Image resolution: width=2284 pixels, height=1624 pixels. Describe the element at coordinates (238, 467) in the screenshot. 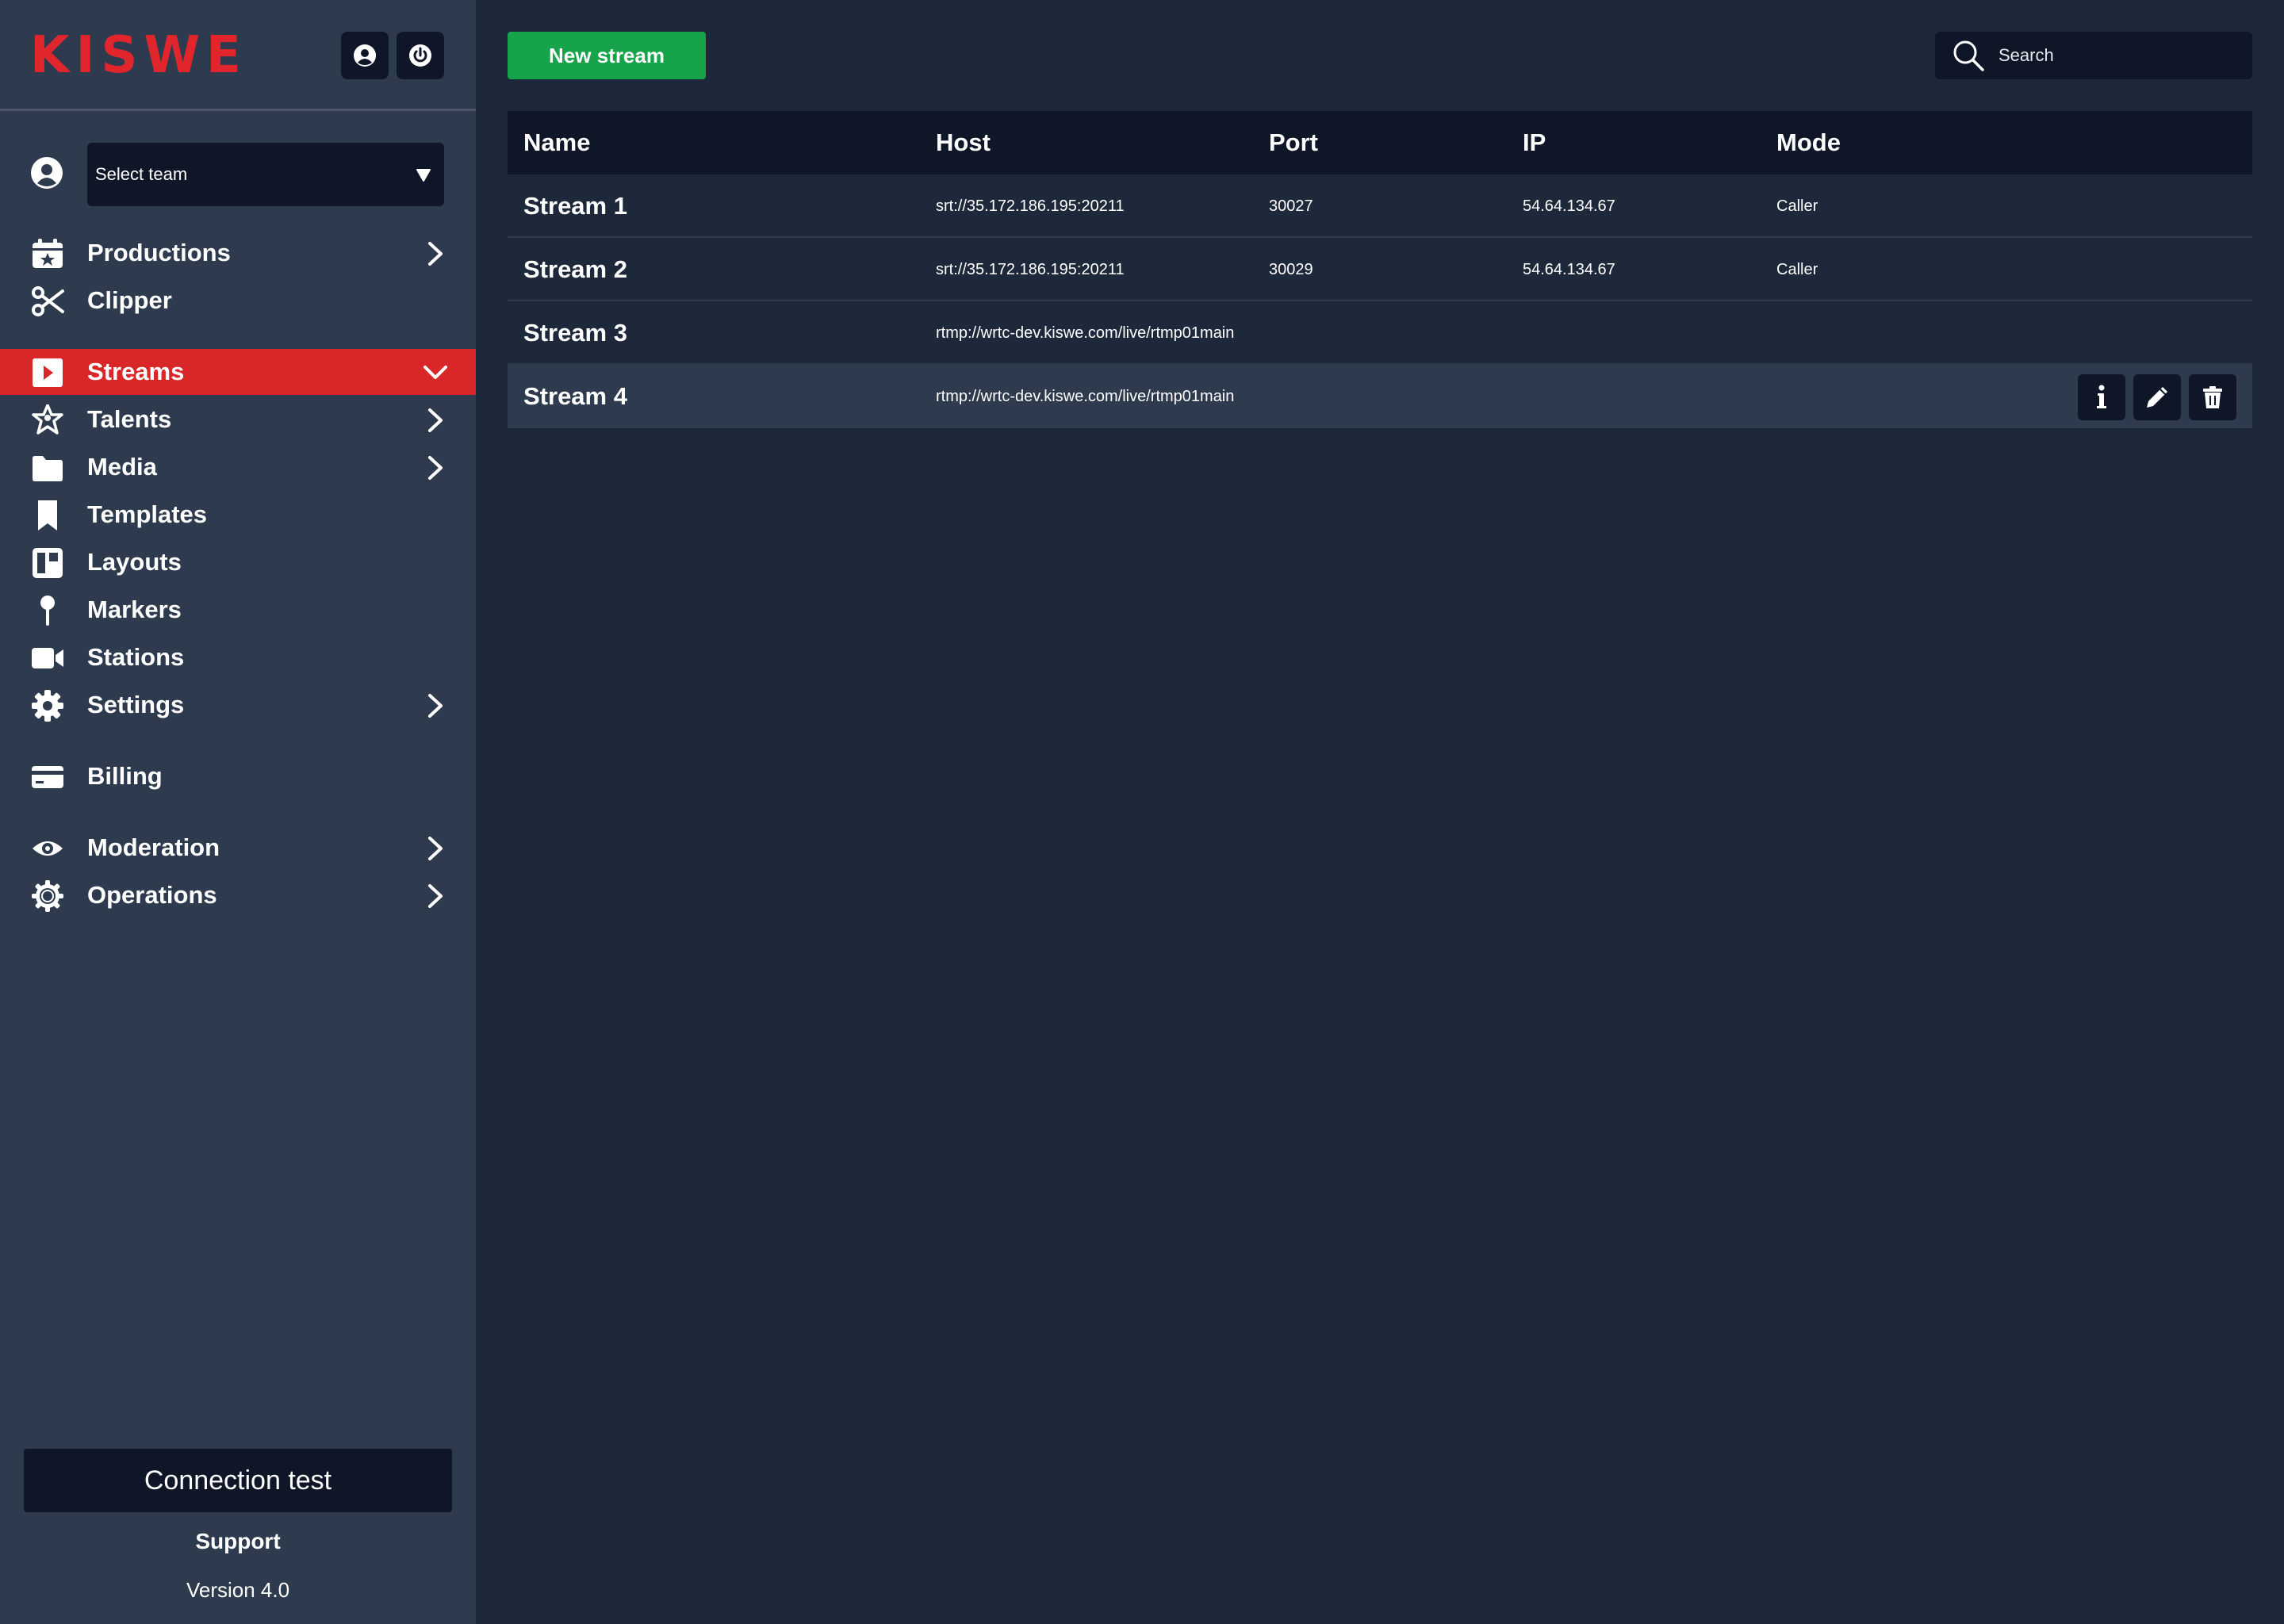

I see `nav-item-media: Media` at that location.